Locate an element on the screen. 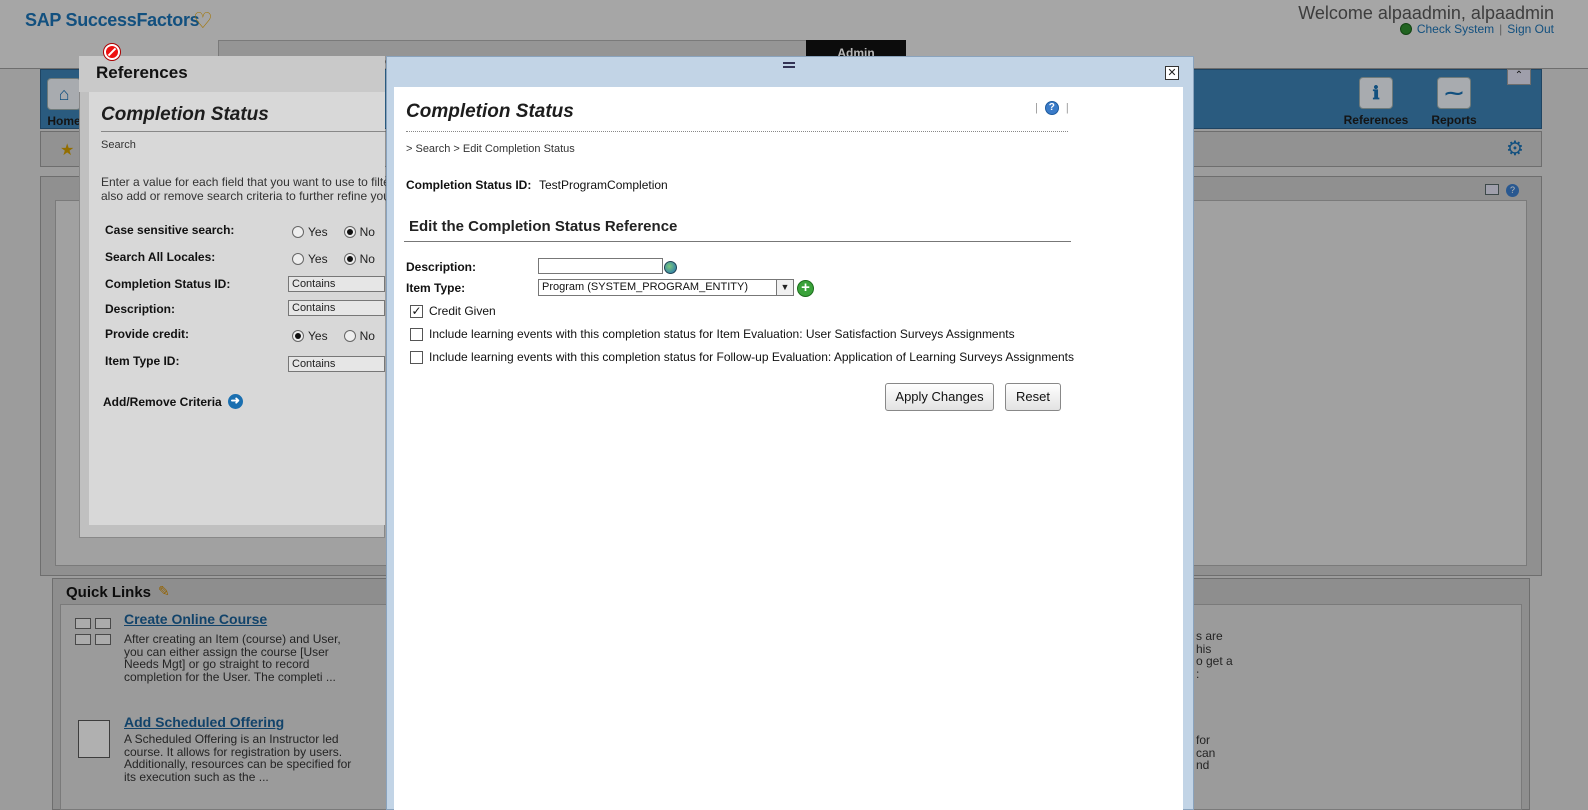 The image size is (1588, 810). item-type-select: Program (SYSTEM_PROGRAM_ENTITY) is located at coordinates (666, 287).